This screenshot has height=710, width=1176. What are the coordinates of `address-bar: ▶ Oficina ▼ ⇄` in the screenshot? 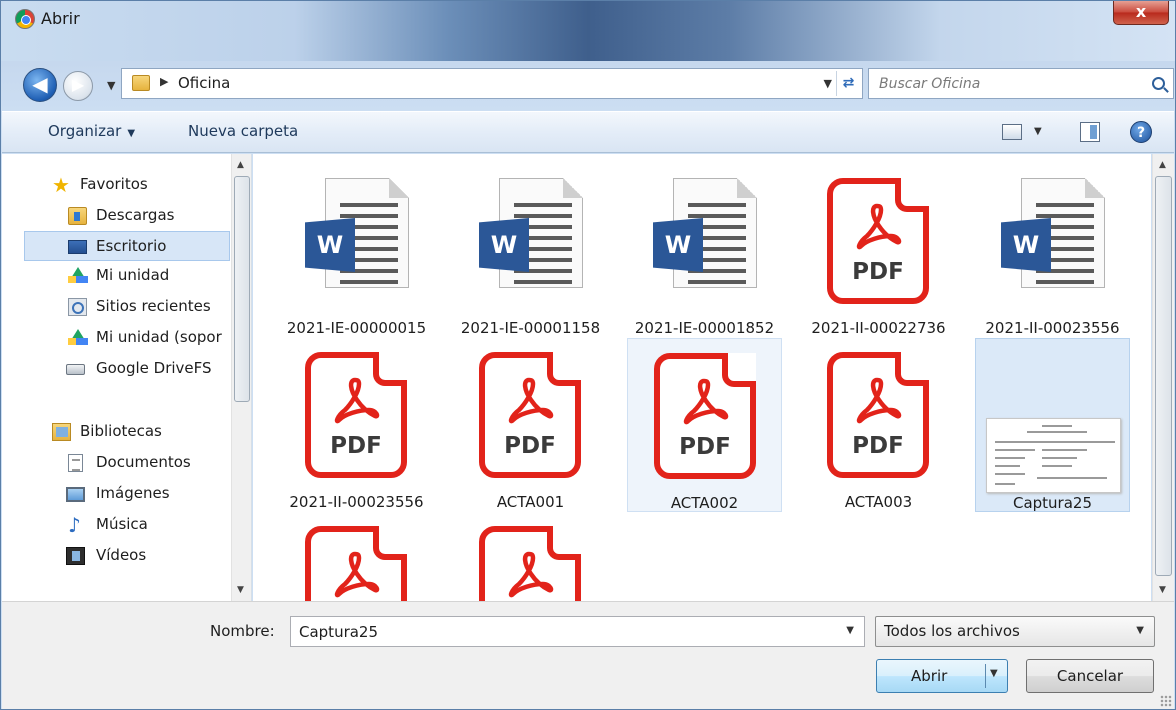 It's located at (492, 83).